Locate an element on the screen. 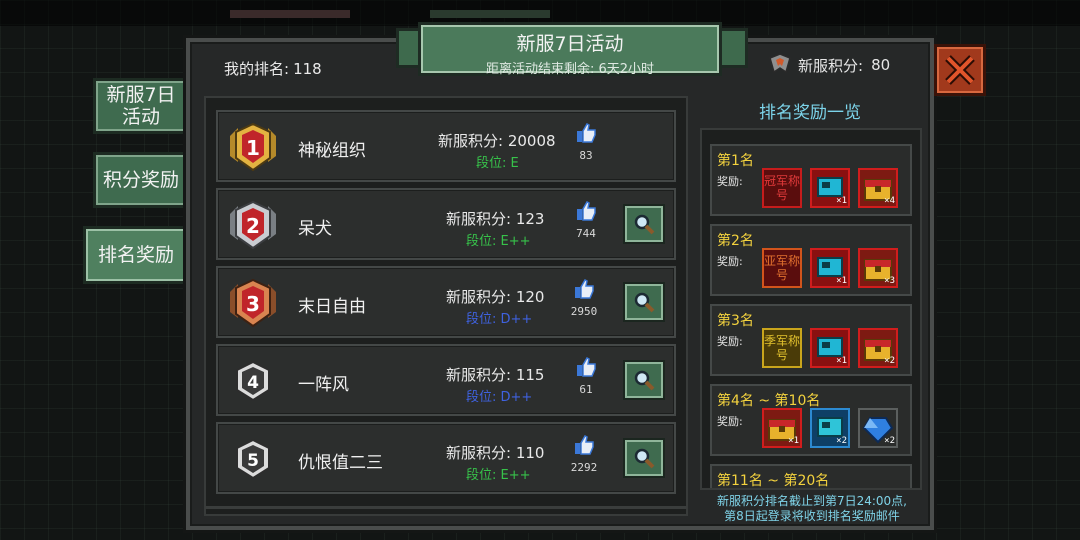 The image size is (1080, 540). rank-3-bronze-badge-icon: 3 is located at coordinates (253, 304).